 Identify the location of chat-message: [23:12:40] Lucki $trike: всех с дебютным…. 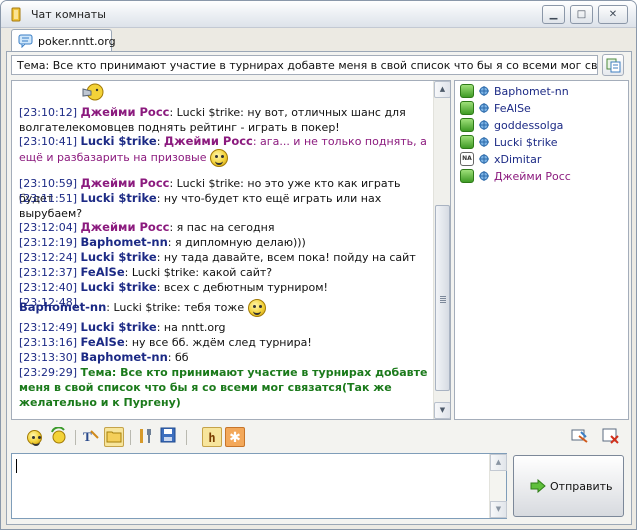
(224, 287).